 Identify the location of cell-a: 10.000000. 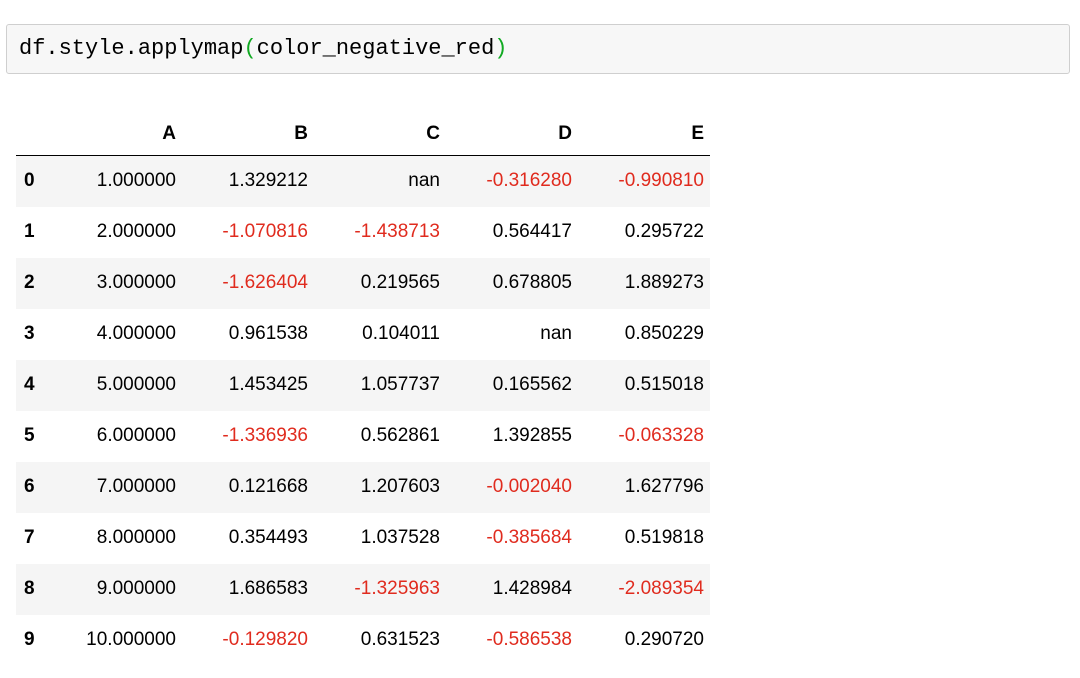
(131, 639).